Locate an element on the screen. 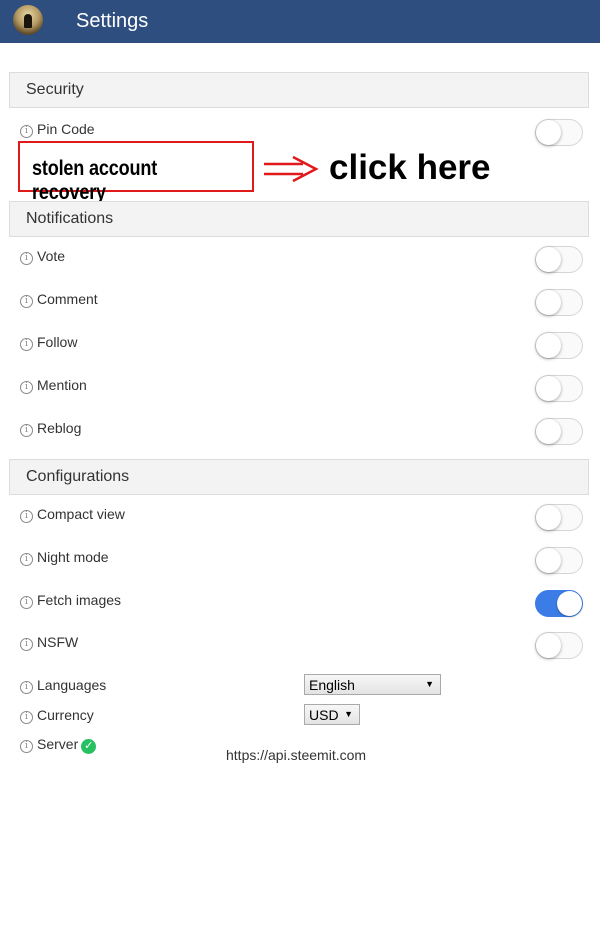 The image size is (600, 946). nsfw-toggle is located at coordinates (559, 645).